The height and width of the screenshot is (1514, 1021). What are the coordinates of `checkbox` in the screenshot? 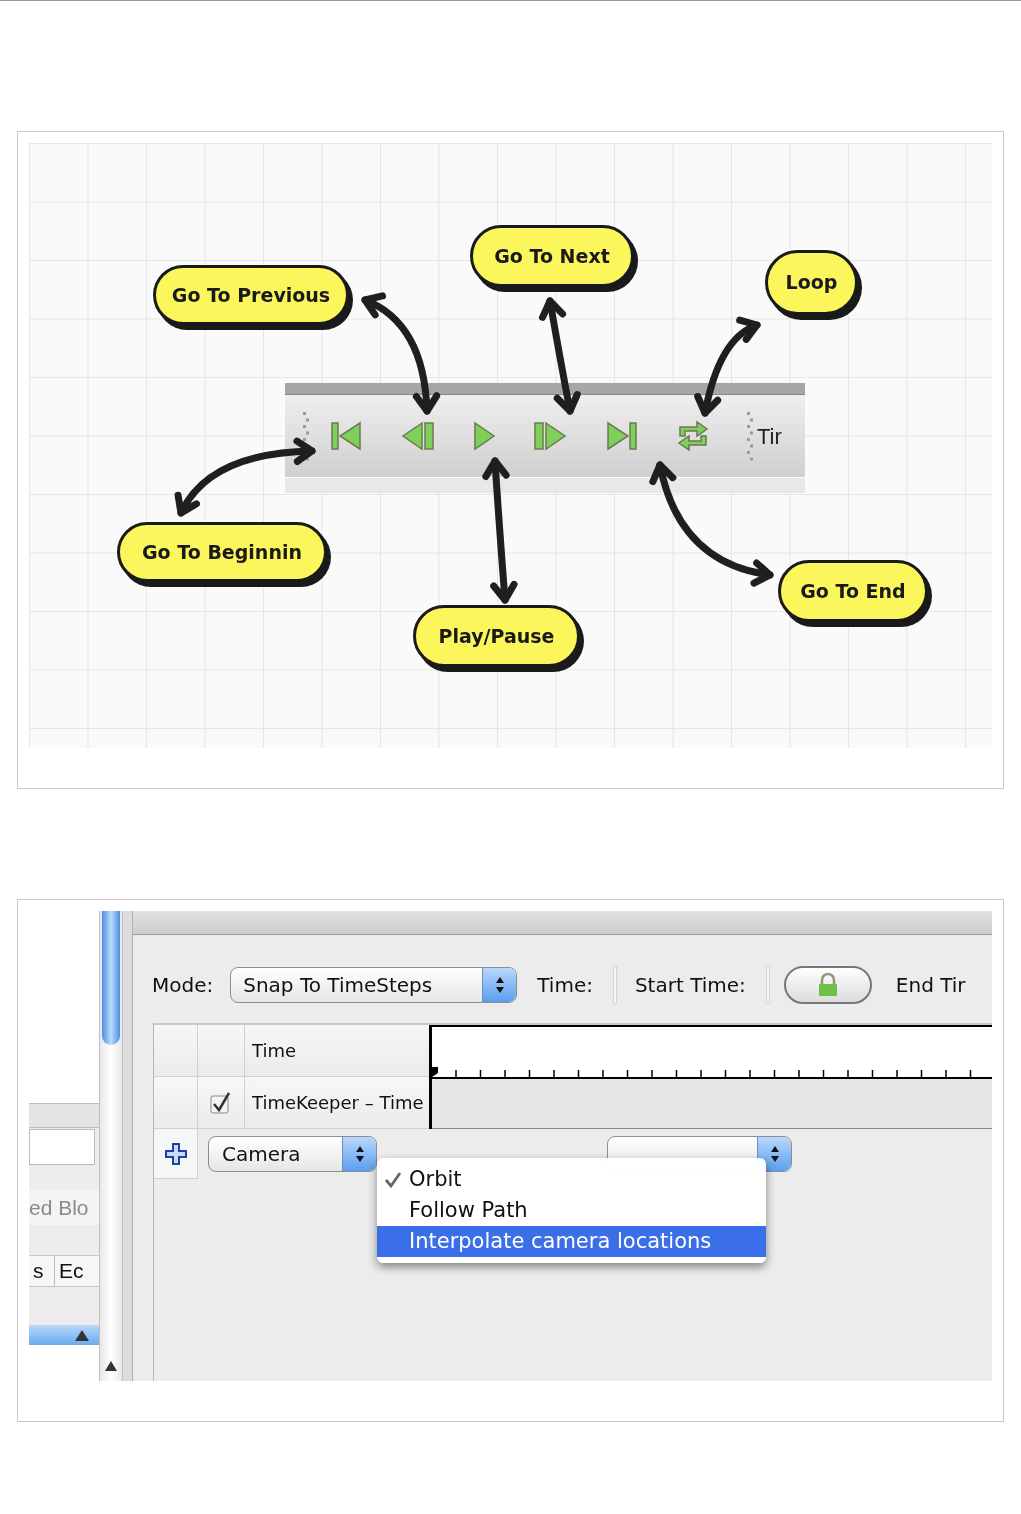 It's located at (221, 1102).